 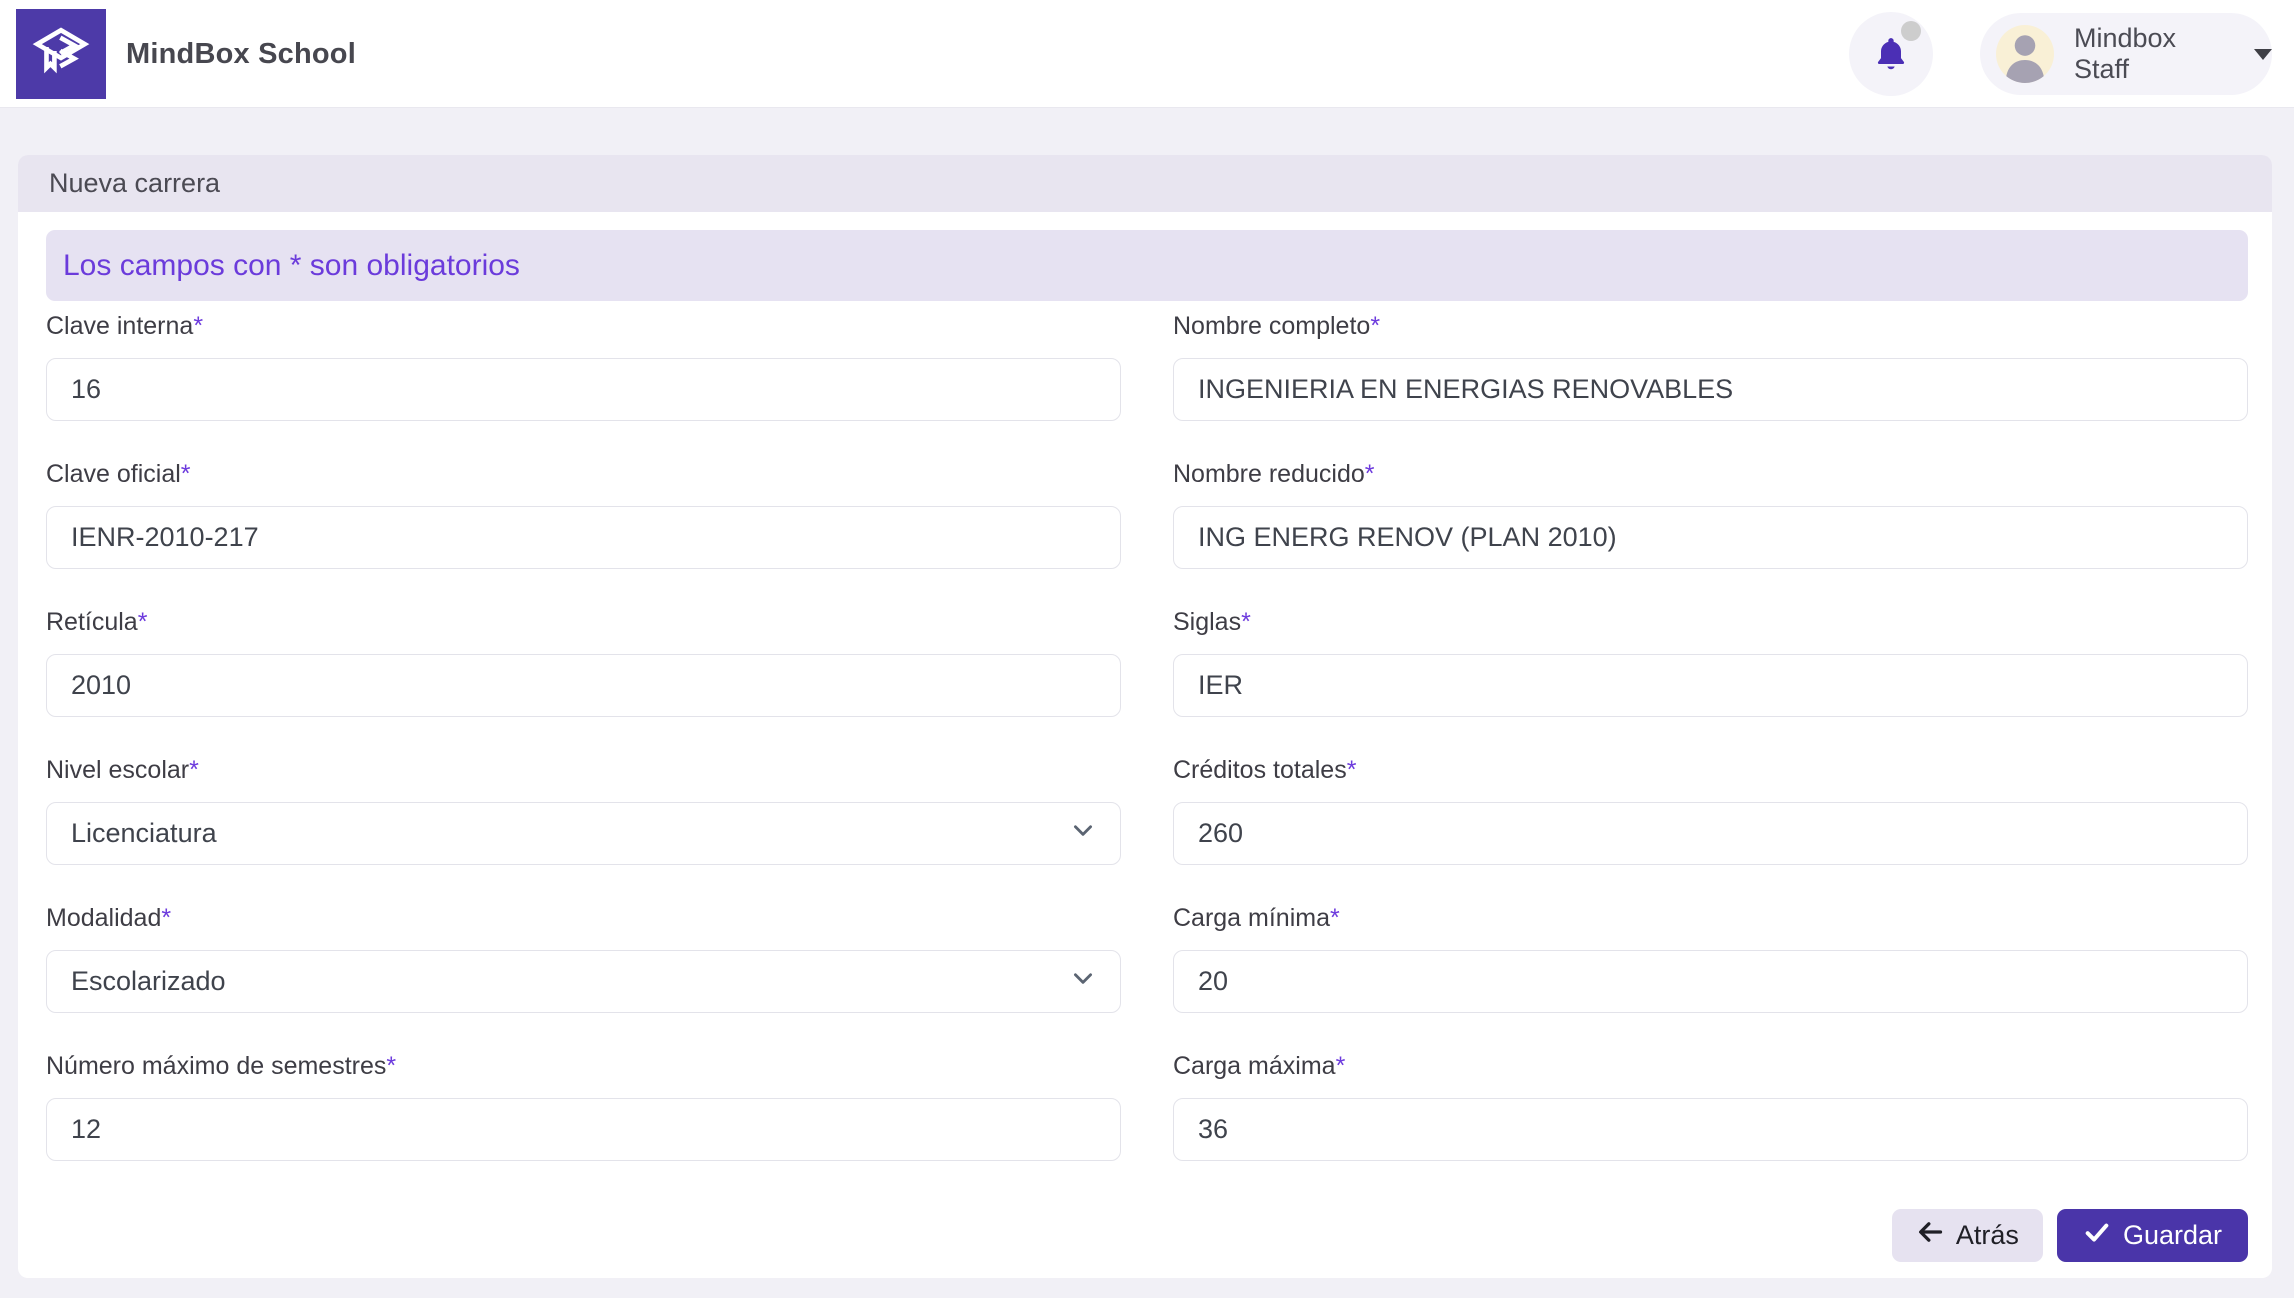 I want to click on app-title: MindBox School, so click(x=241, y=53).